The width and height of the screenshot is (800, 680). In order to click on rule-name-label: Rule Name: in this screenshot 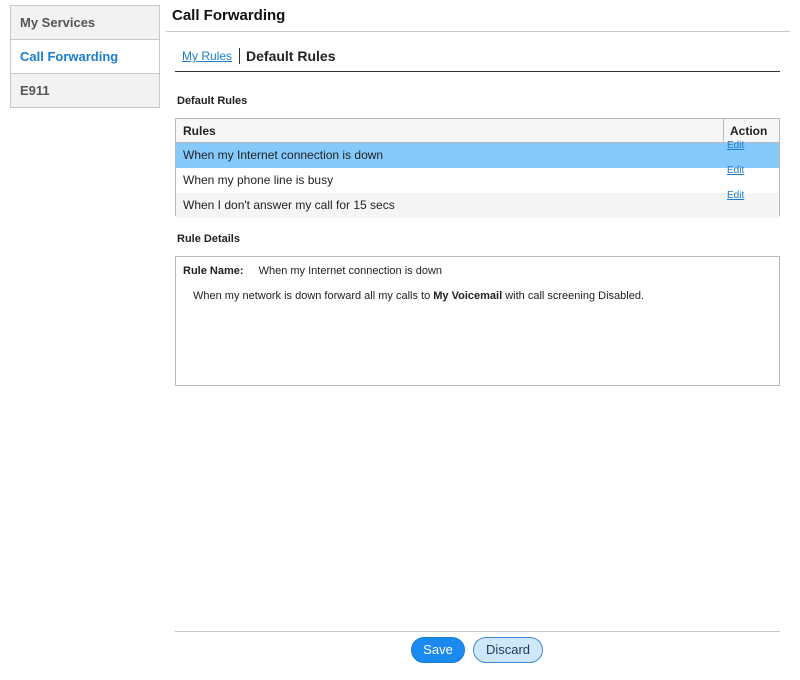, I will do `click(213, 271)`.